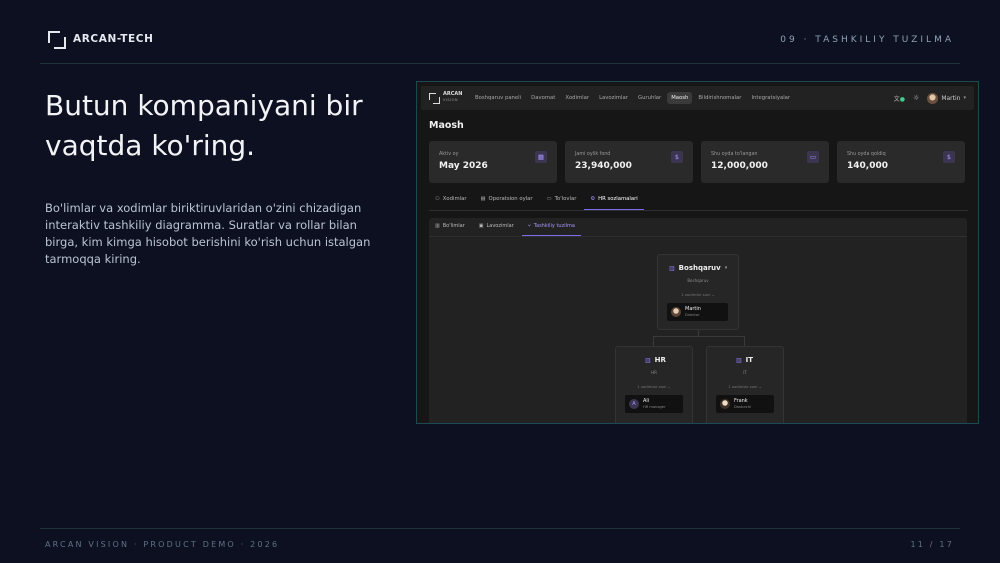 The height and width of the screenshot is (563, 1000). What do you see at coordinates (434, 98) in the screenshot?
I see `app-logo-icon` at bounding box center [434, 98].